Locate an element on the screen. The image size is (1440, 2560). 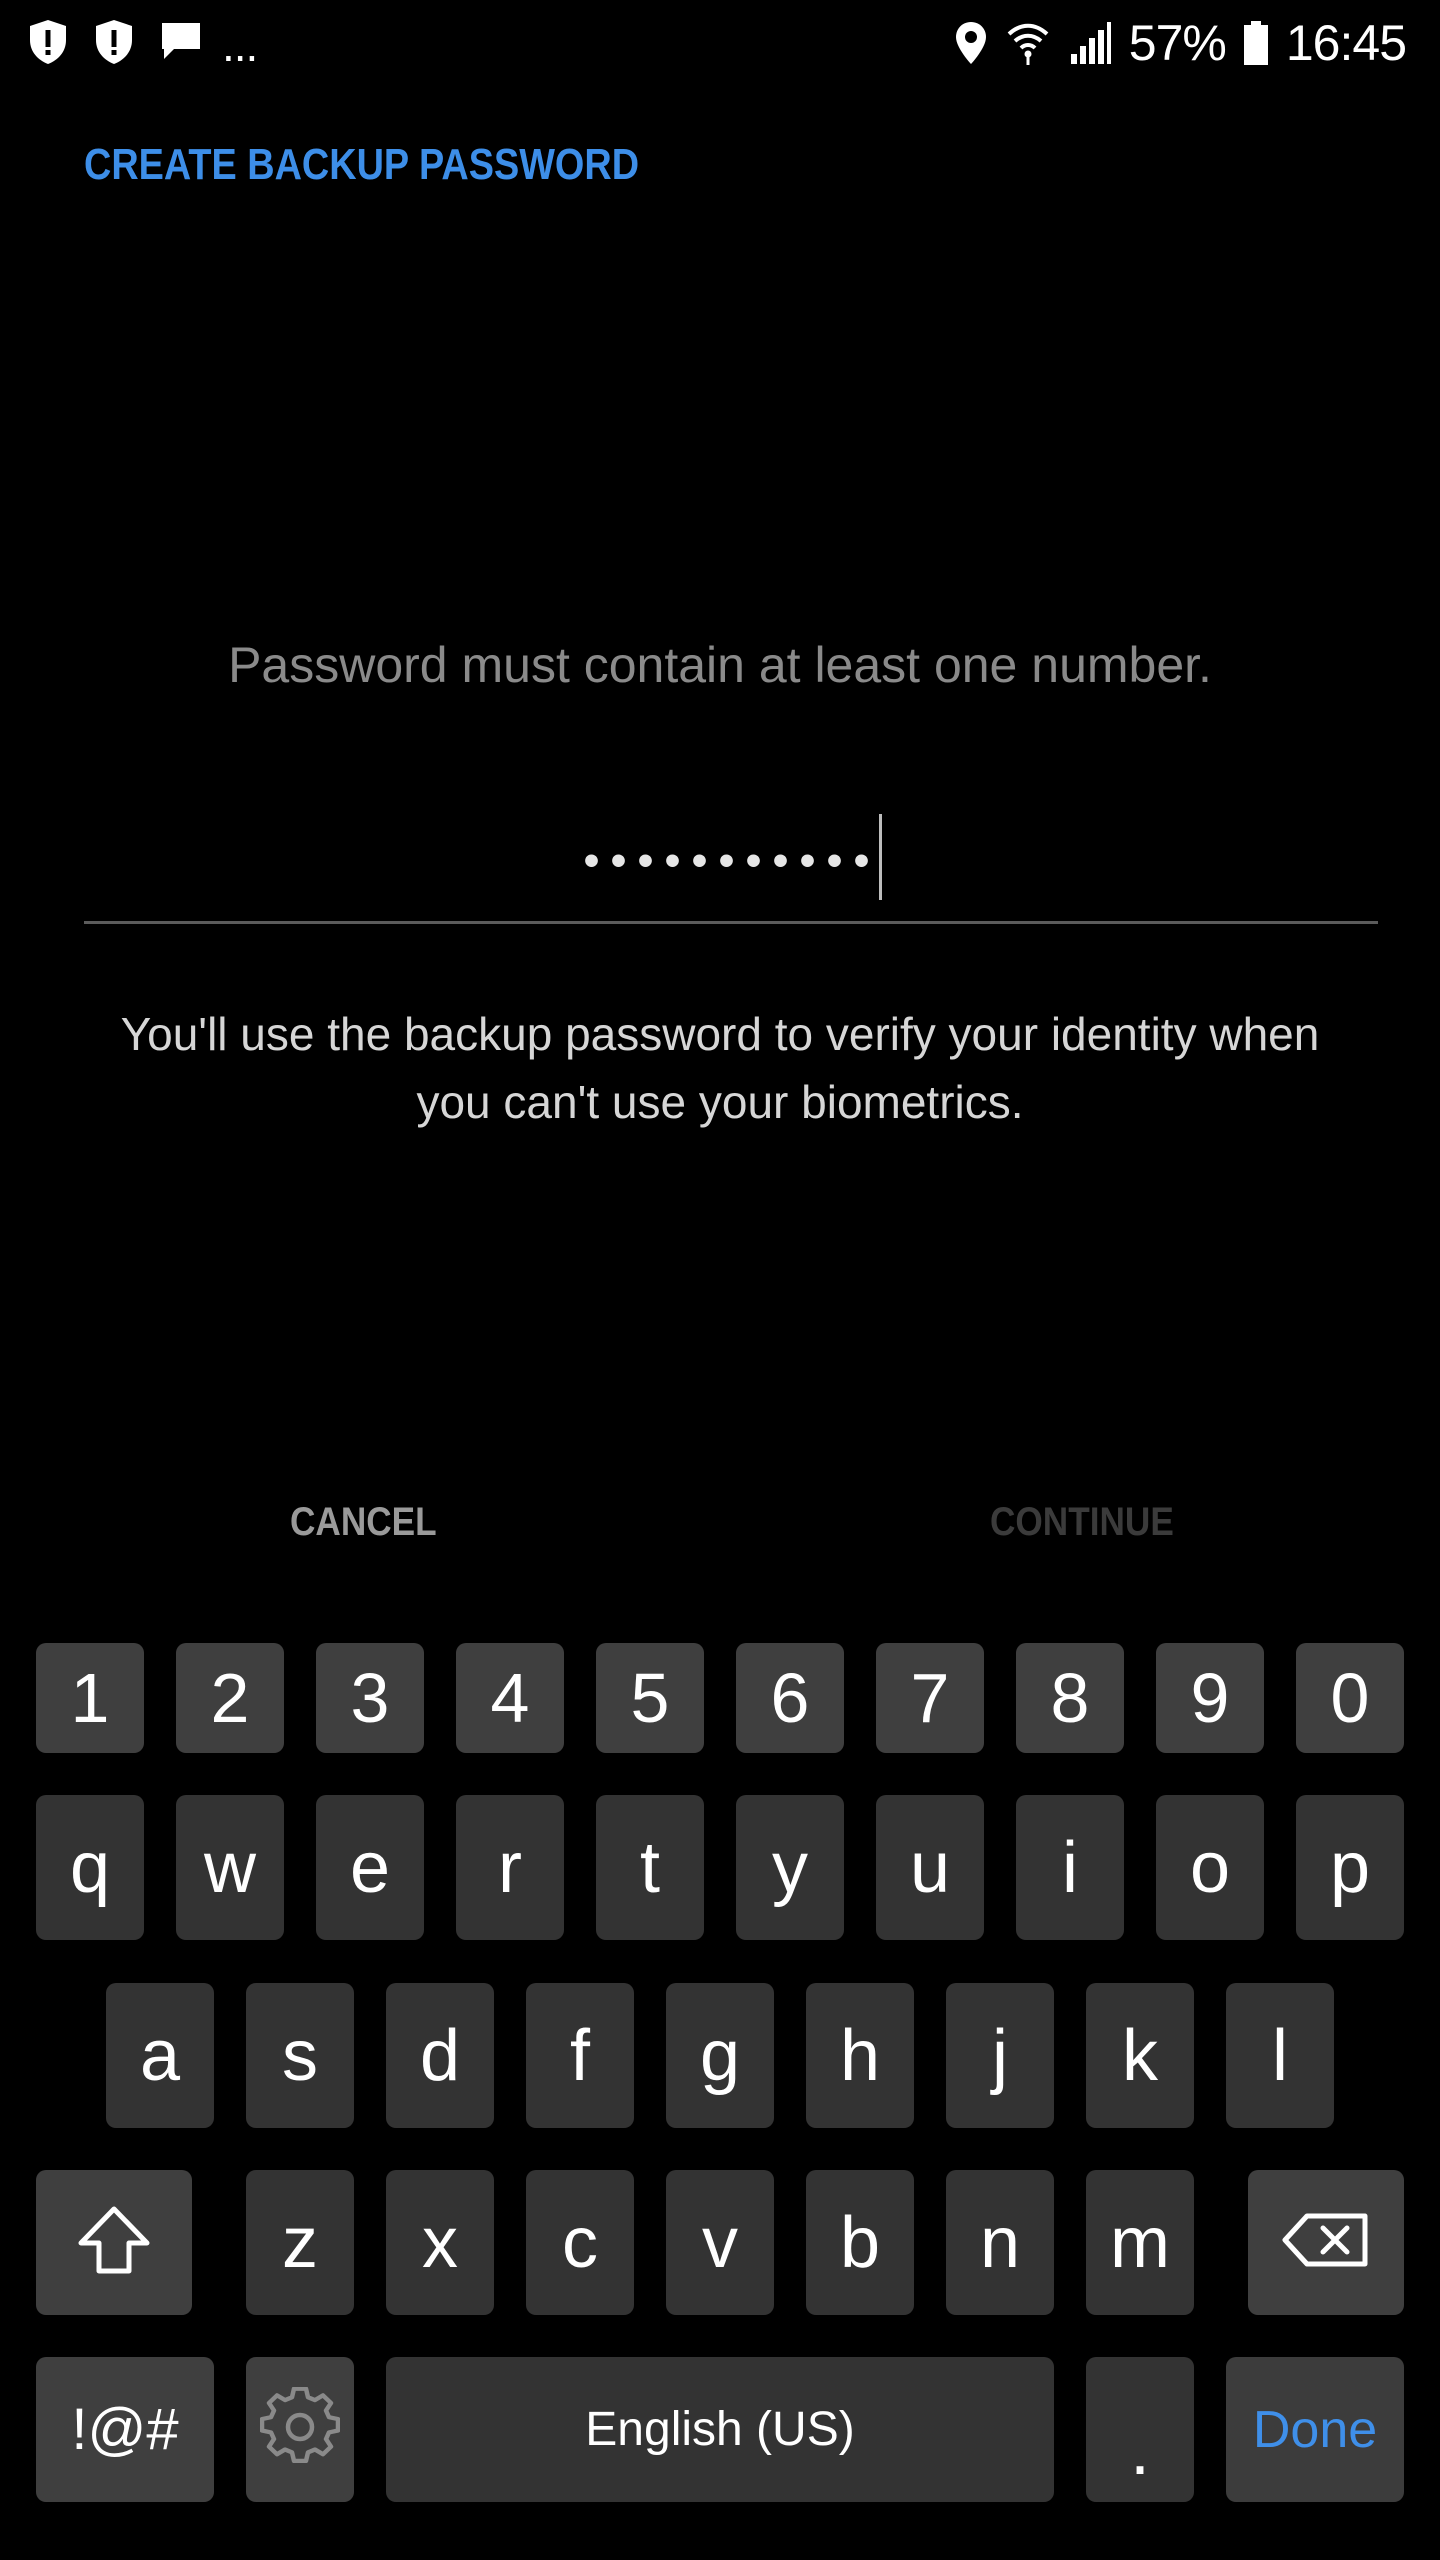
status-bar: ... 57% 16:45 is located at coordinates (720, 43).